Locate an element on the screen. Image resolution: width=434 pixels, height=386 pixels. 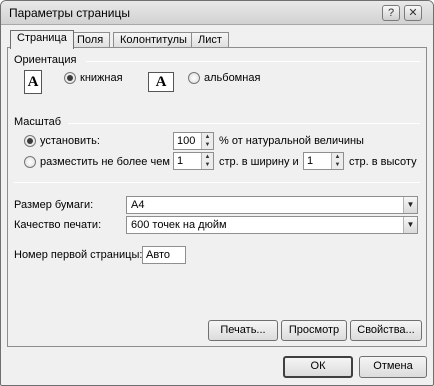
tab-sheet: Лист is located at coordinates (210, 40).